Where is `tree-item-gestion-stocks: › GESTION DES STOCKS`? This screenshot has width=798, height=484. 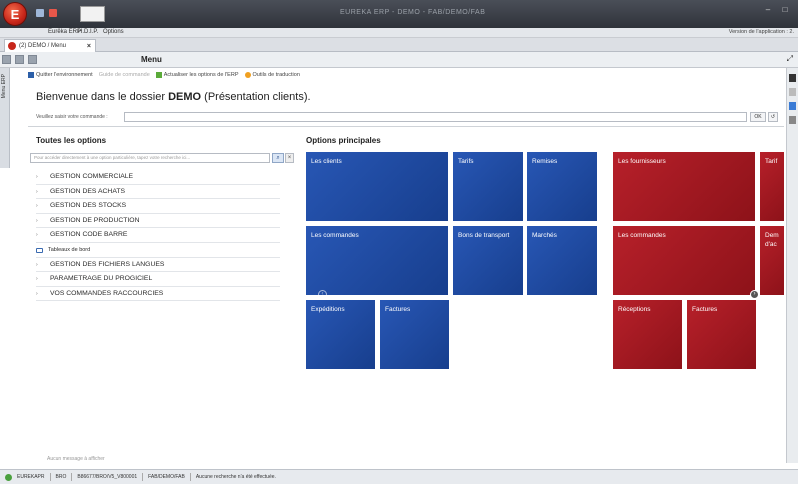
tree-item-gestion-stocks: › GESTION DES STOCKS is located at coordinates (158, 206).